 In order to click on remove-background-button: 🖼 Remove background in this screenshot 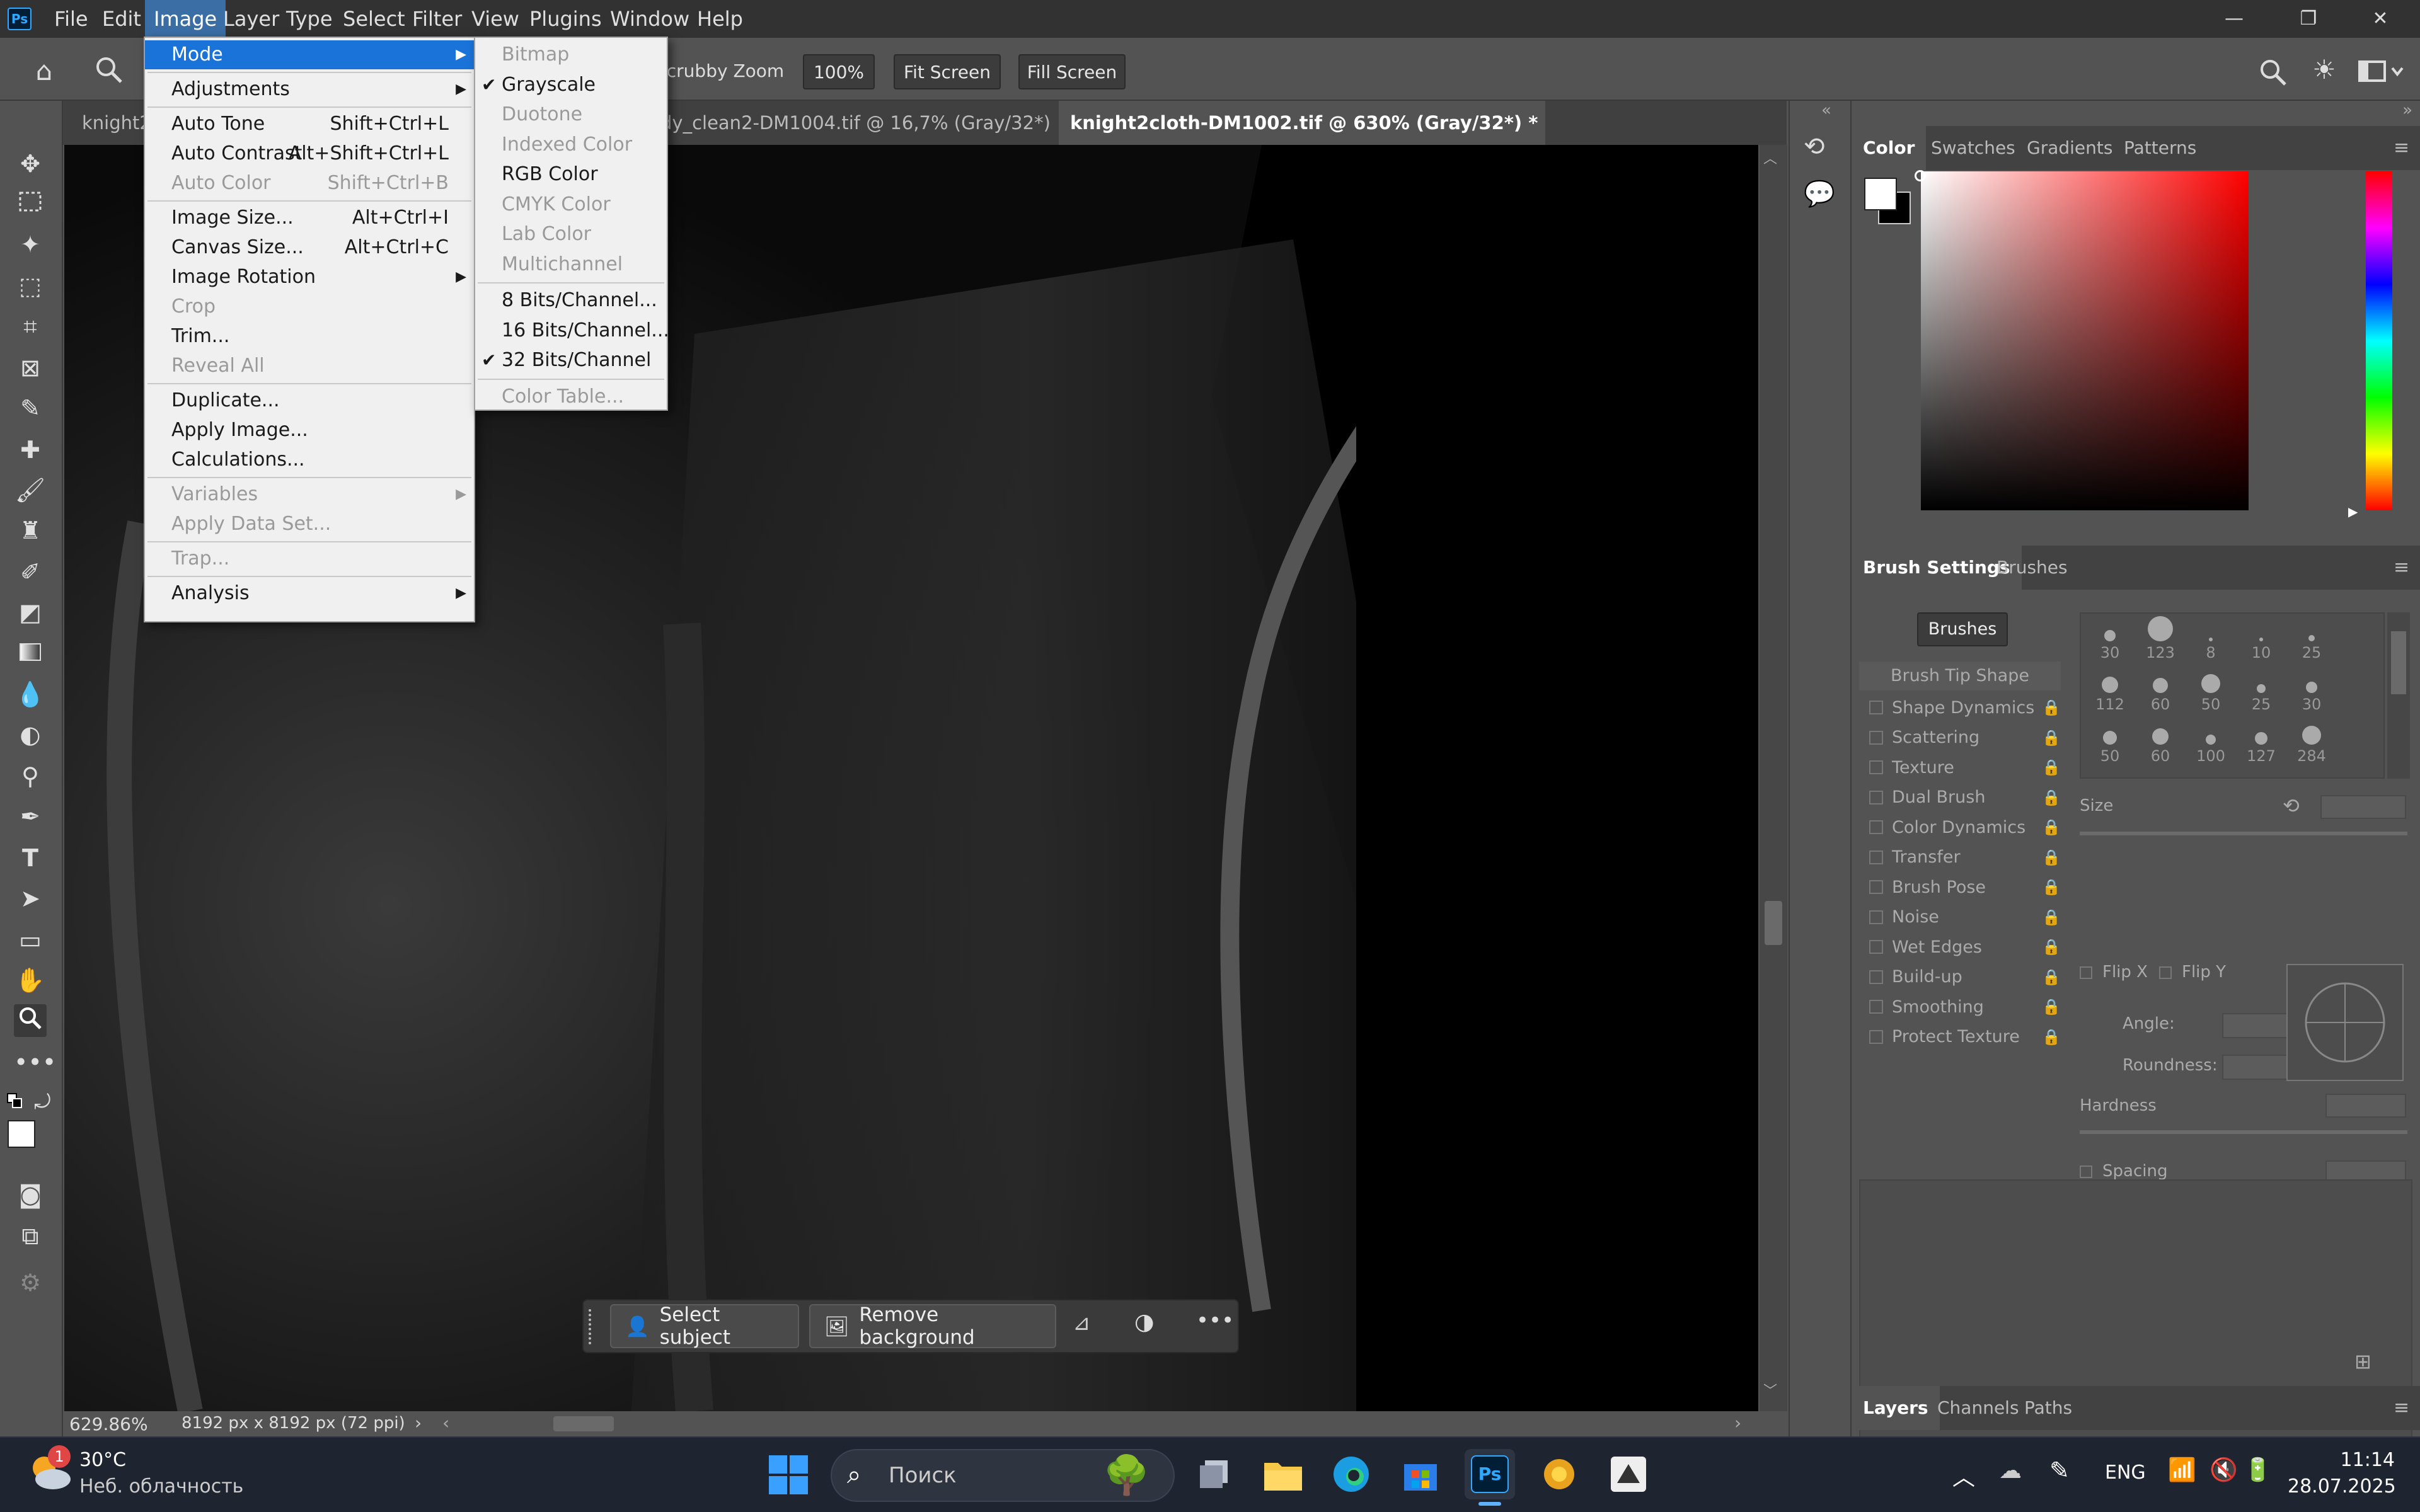, I will do `click(933, 1326)`.